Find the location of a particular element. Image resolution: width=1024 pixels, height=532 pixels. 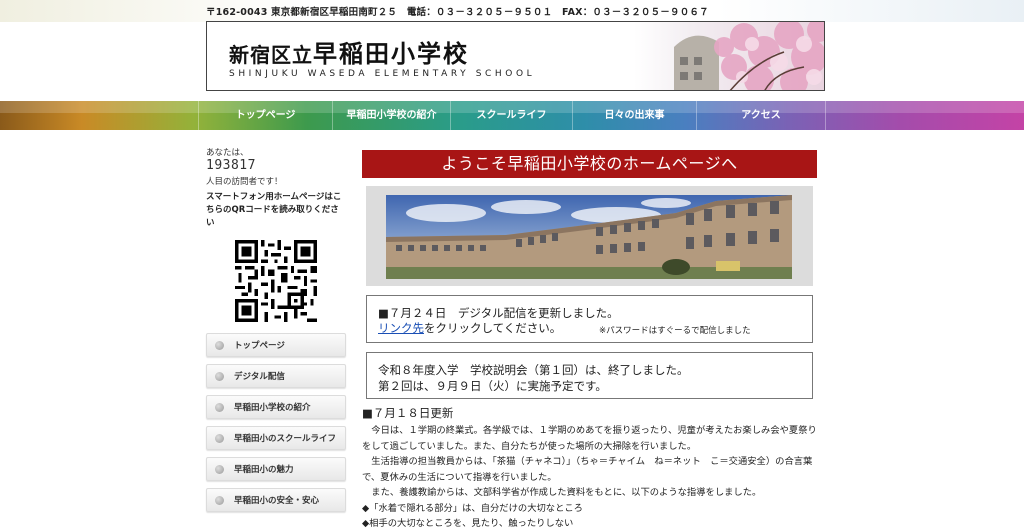

password-note: ※パスワードはすぐーるで配信しました is located at coordinates (675, 331).